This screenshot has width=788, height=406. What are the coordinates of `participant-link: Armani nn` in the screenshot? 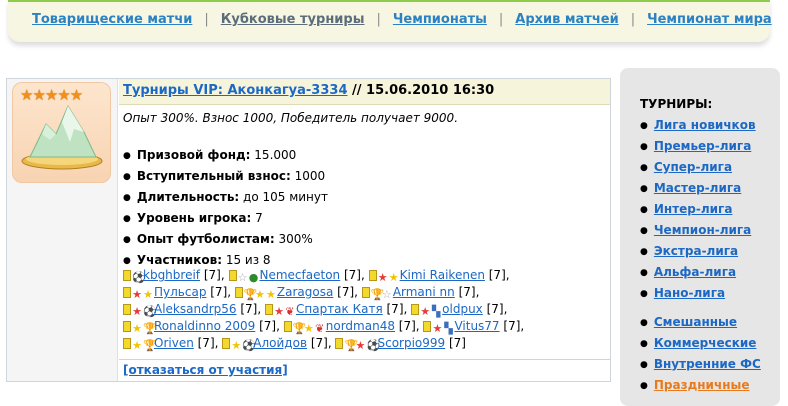 It's located at (424, 292).